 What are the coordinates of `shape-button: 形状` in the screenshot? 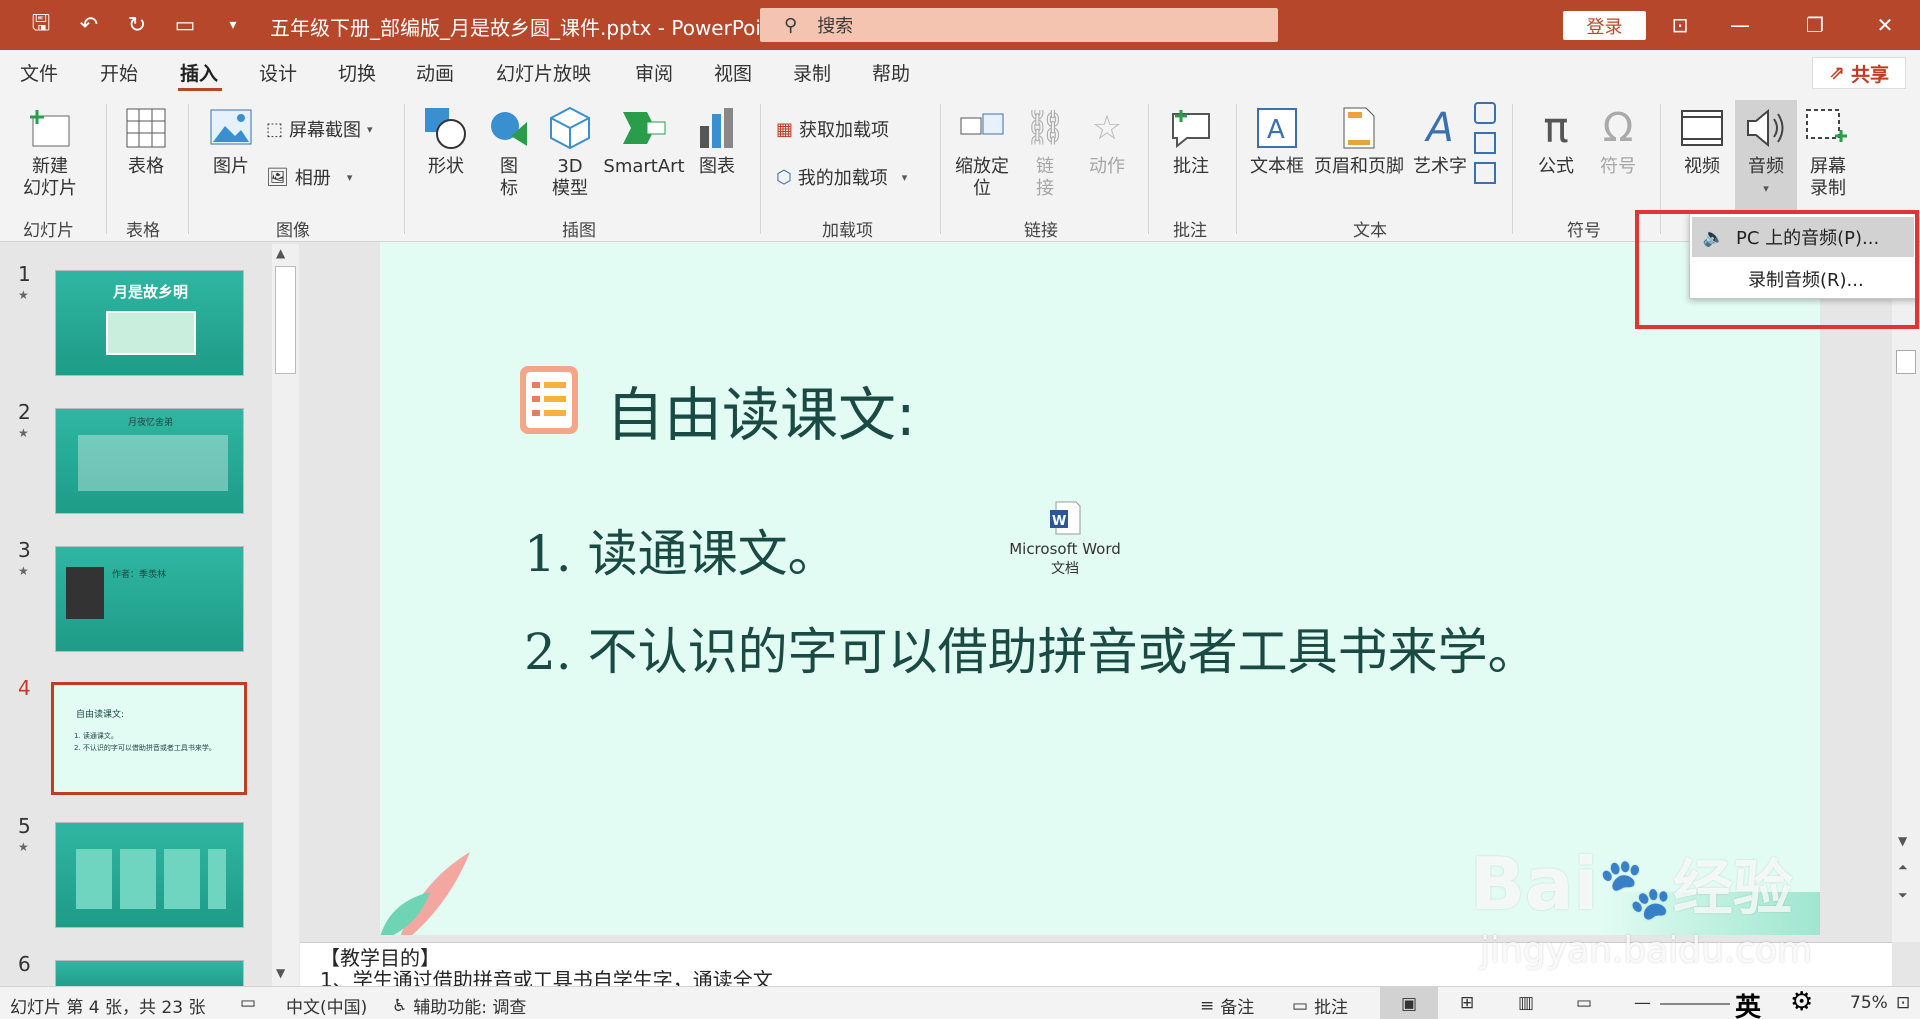 It's located at (446, 141).